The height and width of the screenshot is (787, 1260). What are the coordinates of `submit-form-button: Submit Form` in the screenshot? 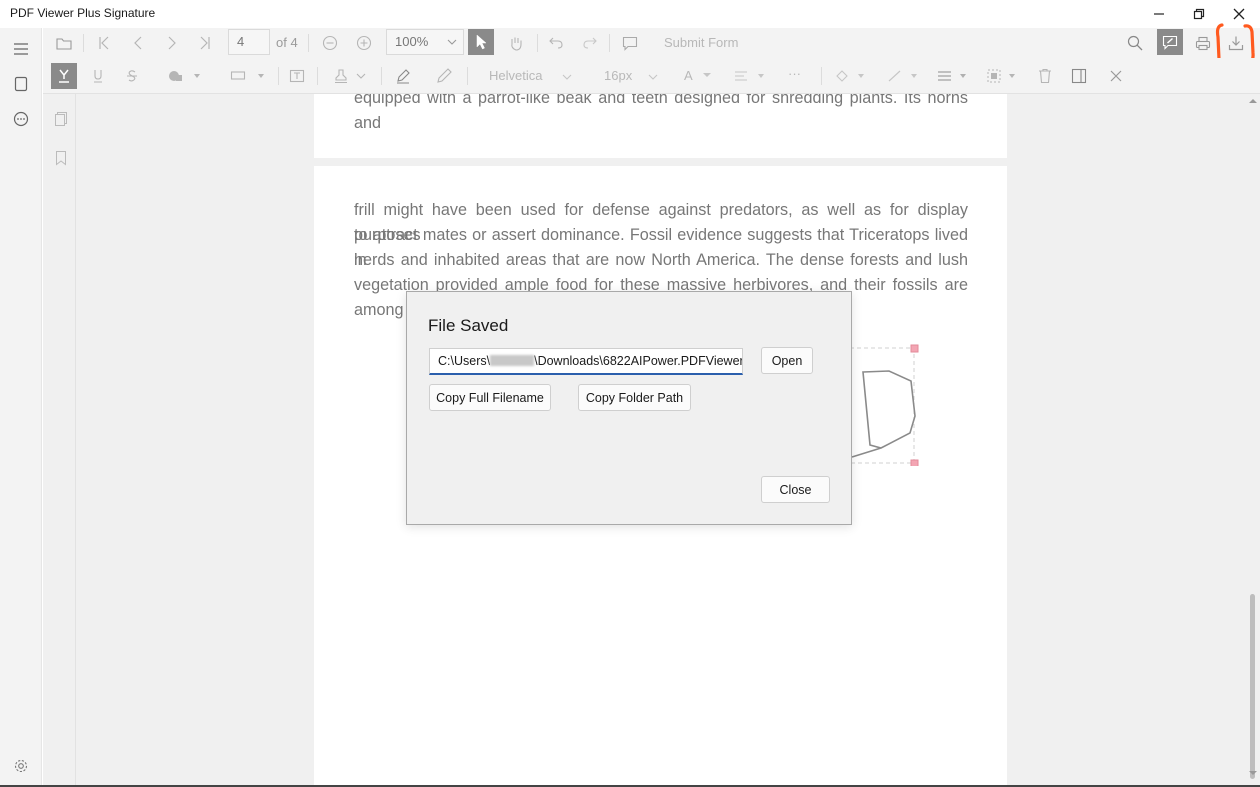 It's located at (701, 42).